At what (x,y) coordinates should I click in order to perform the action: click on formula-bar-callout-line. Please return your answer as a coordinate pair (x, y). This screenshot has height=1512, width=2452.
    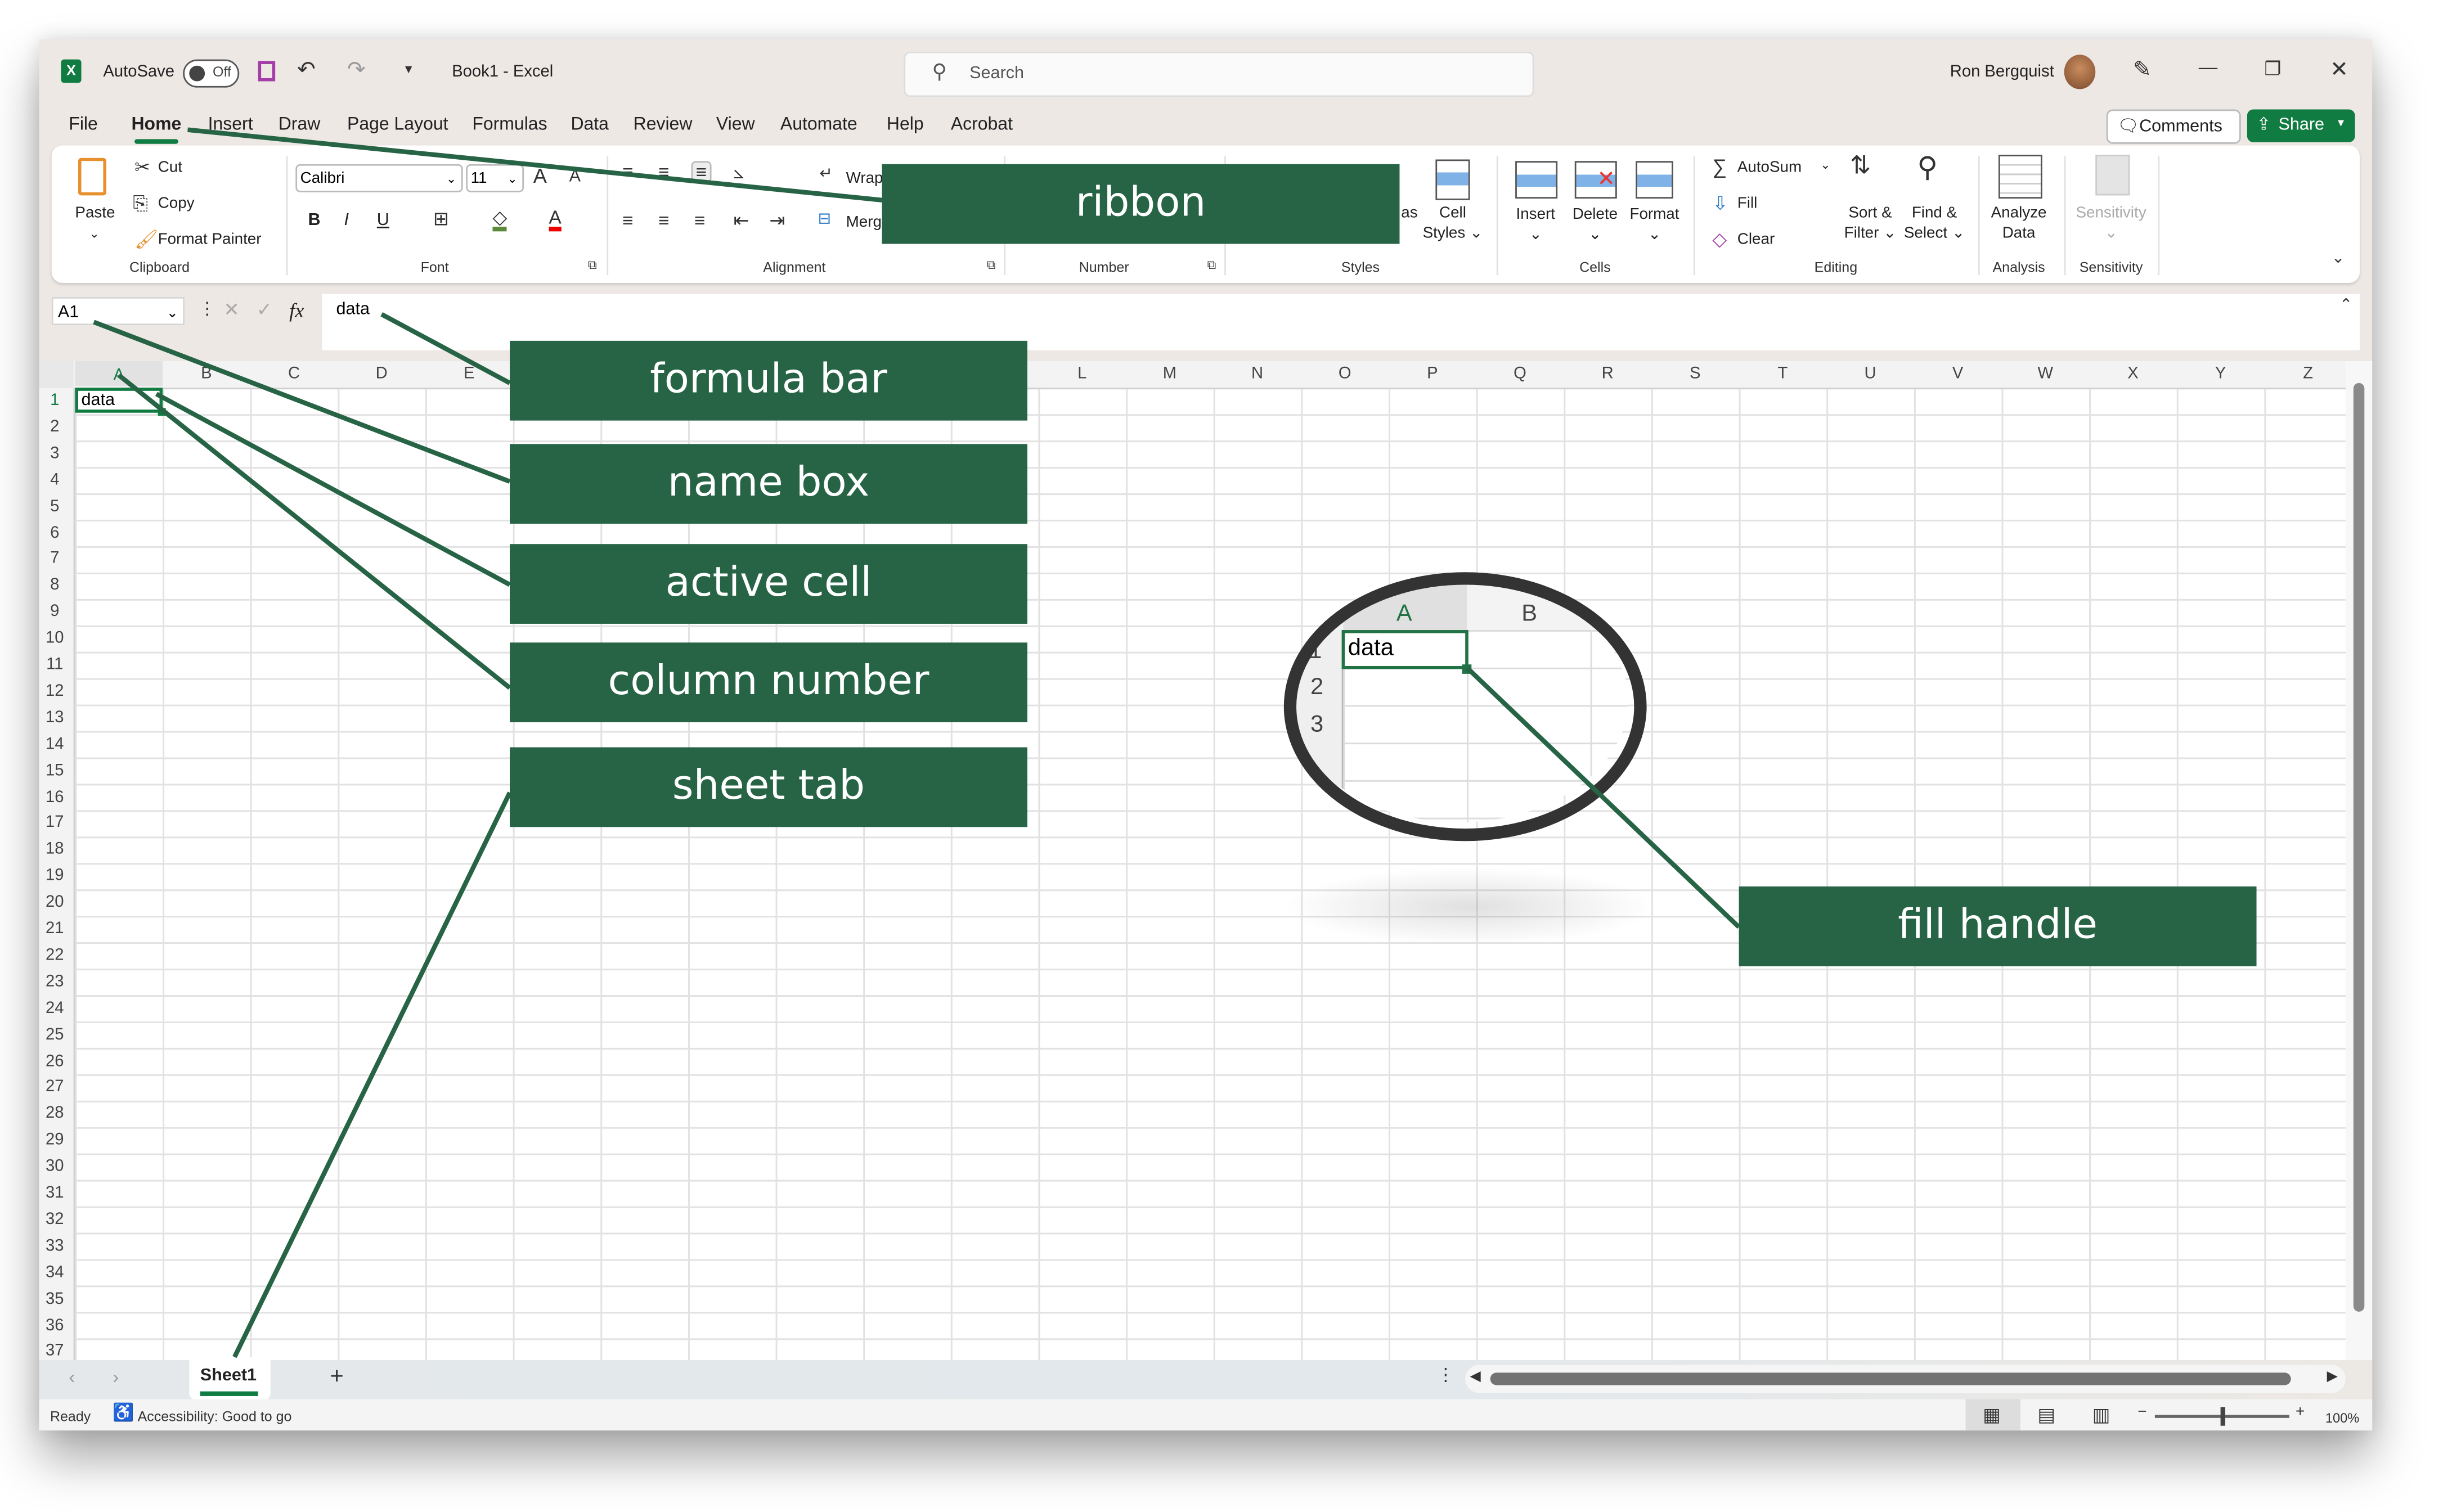
    Looking at the image, I should click on (446, 348).